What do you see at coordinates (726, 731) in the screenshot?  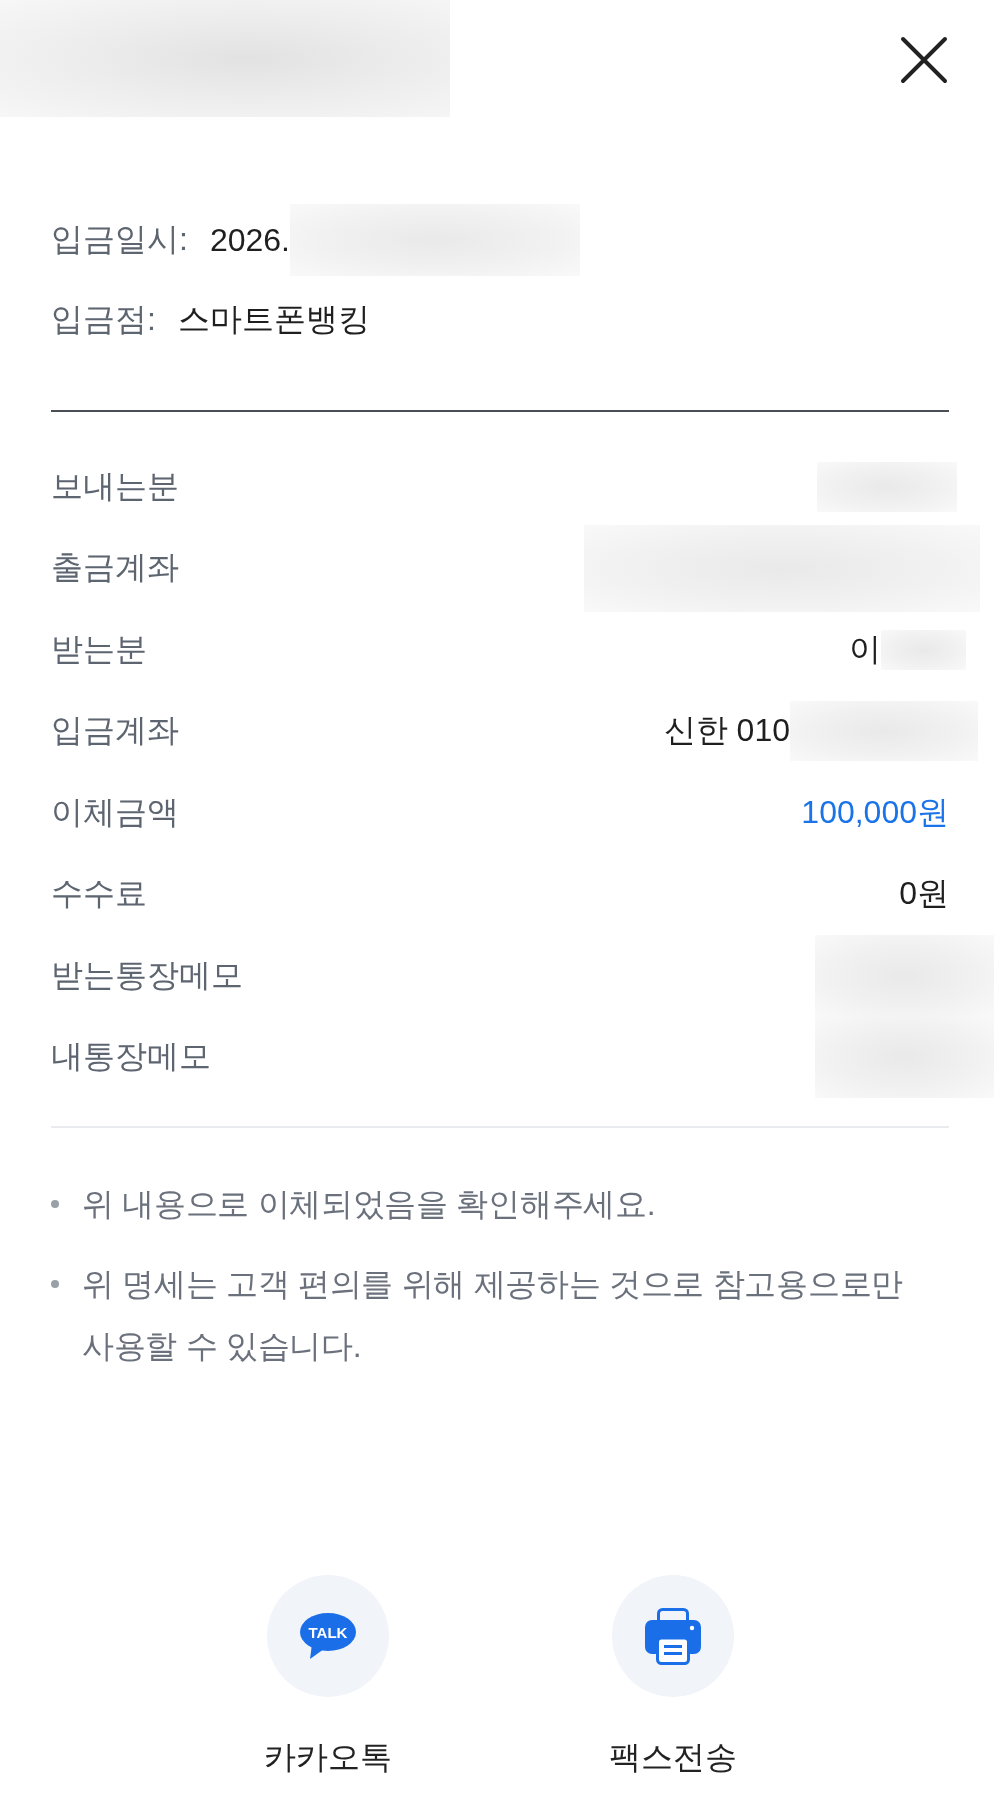 I see `detail-value: 신한 010` at bounding box center [726, 731].